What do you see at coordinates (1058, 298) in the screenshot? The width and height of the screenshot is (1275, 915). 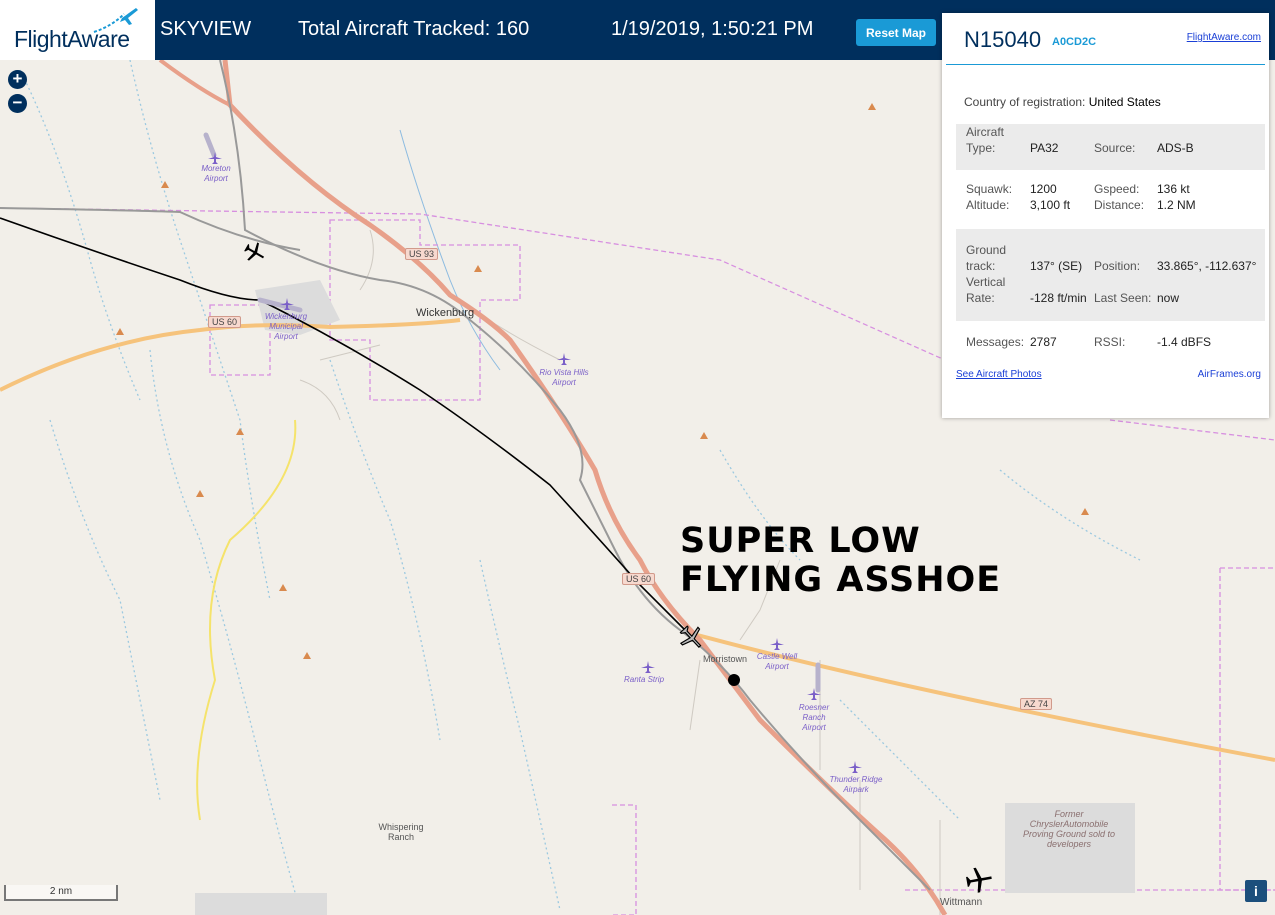 I see `vertical-rate-value: -128 ft/min` at bounding box center [1058, 298].